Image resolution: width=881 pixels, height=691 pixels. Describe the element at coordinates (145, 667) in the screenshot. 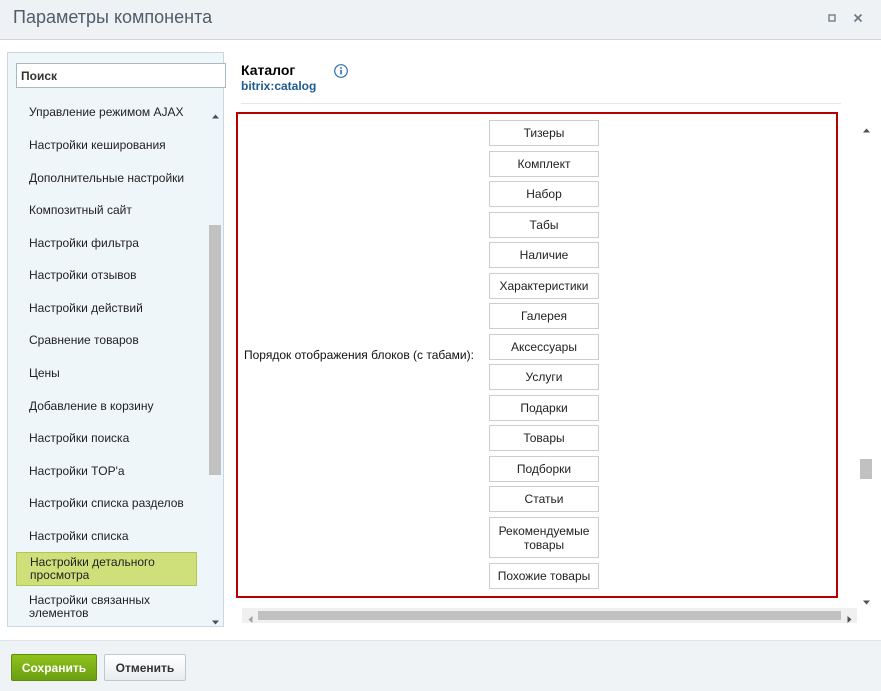

I see `cancel-button: Отменить` at that location.